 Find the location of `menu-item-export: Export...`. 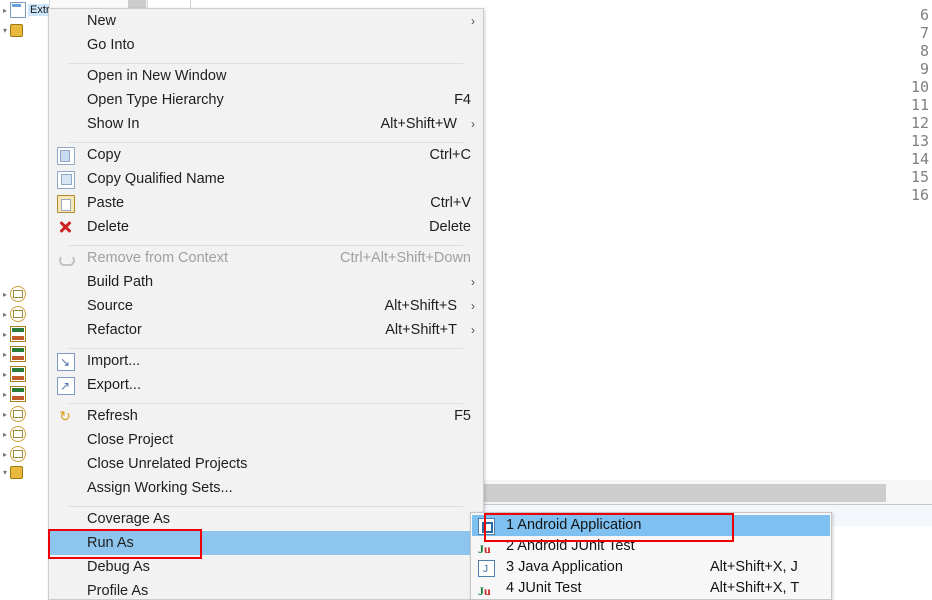

menu-item-export: Export... is located at coordinates (266, 385).